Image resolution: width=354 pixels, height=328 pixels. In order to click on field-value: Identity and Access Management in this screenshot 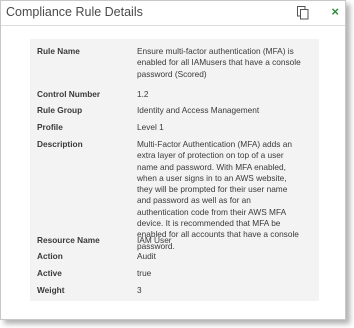, I will do `click(198, 110)`.